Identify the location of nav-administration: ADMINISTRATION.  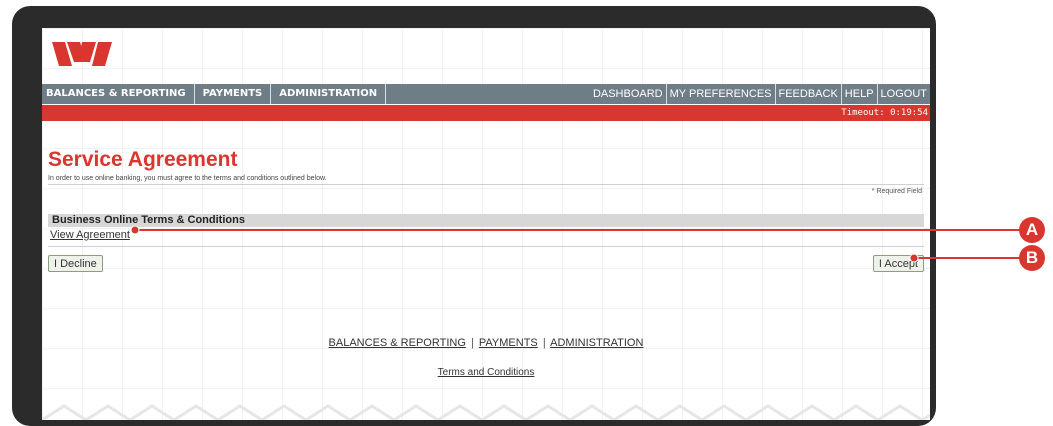
(329, 94).